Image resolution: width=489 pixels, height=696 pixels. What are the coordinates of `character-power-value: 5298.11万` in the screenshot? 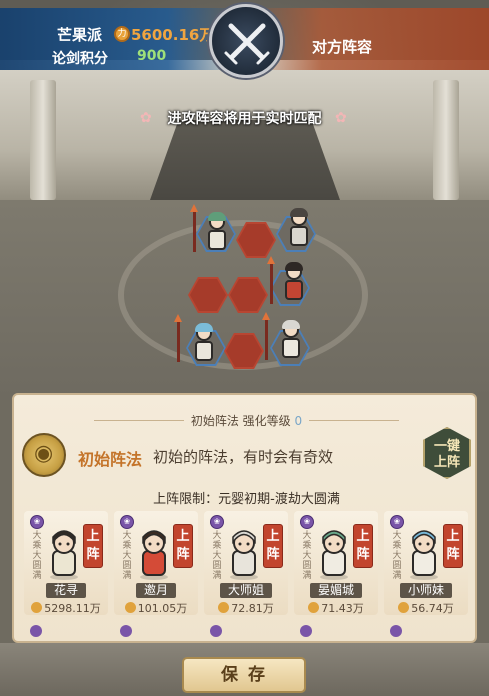 It's located at (72, 608).